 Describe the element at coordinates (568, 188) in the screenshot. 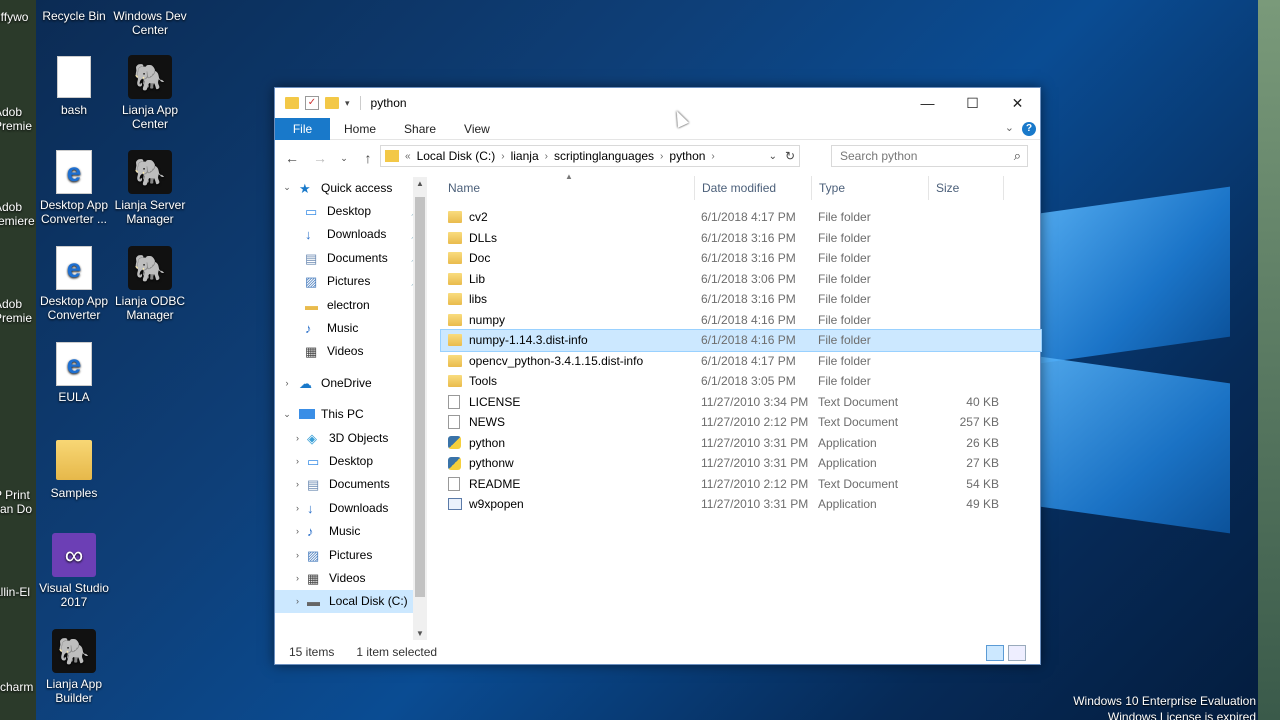

I see `column-name: Name` at that location.